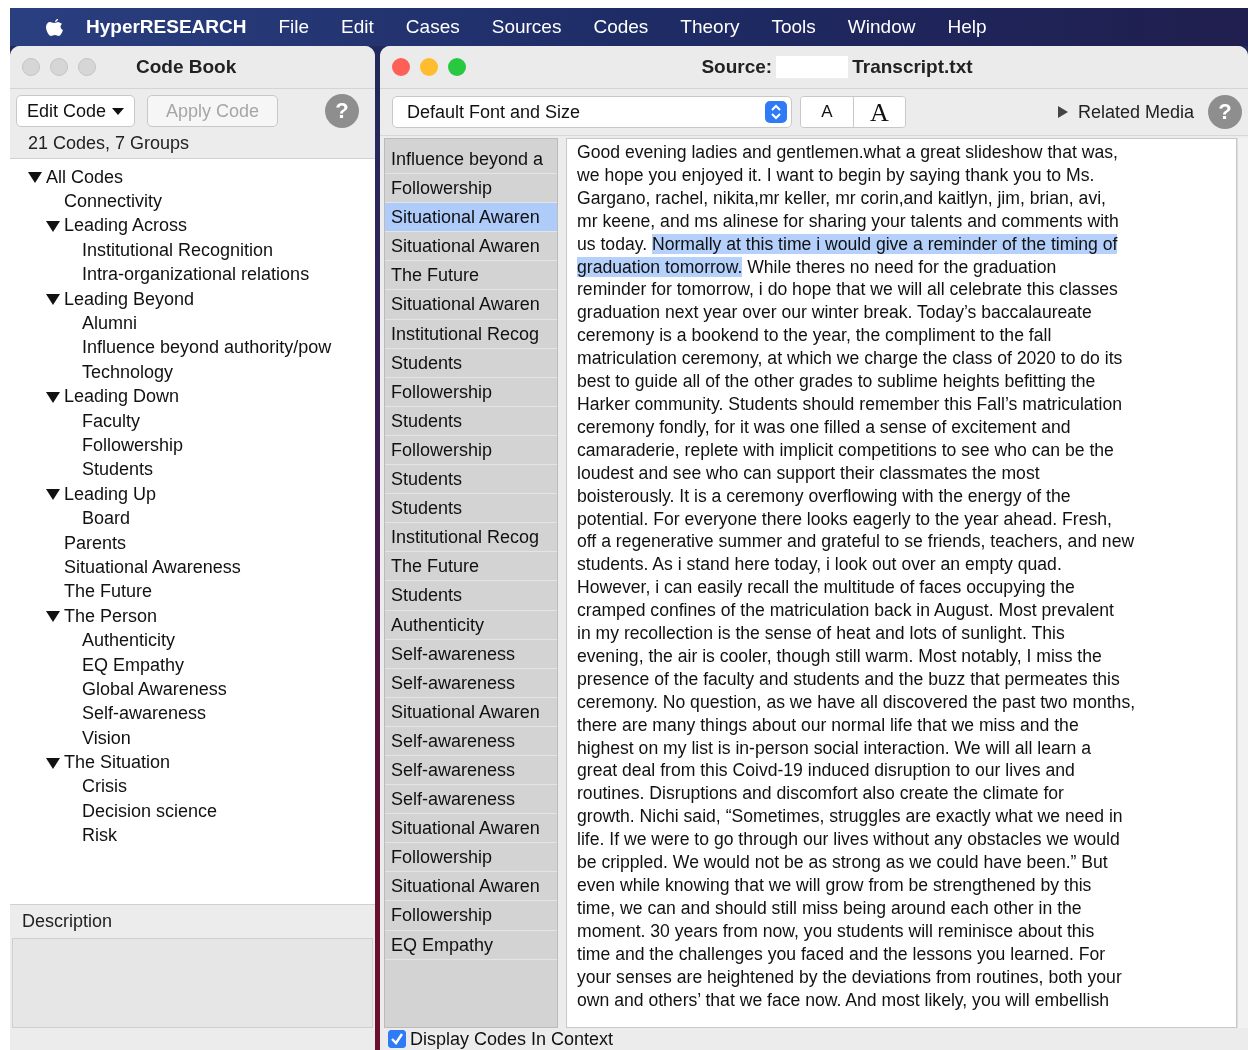 The image size is (1248, 1050). What do you see at coordinates (122, 397) in the screenshot?
I see `tree-item: Leading Down` at bounding box center [122, 397].